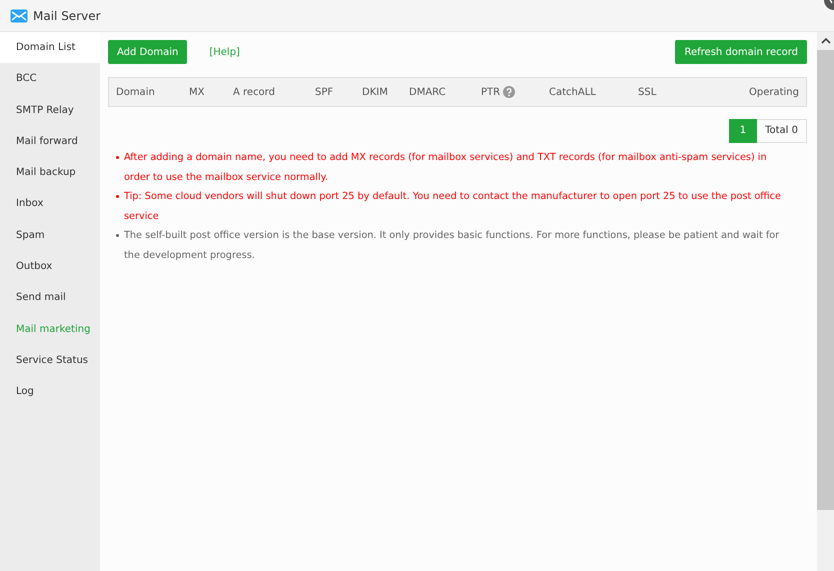 The image size is (834, 571). I want to click on column-header: Domain, so click(135, 92).